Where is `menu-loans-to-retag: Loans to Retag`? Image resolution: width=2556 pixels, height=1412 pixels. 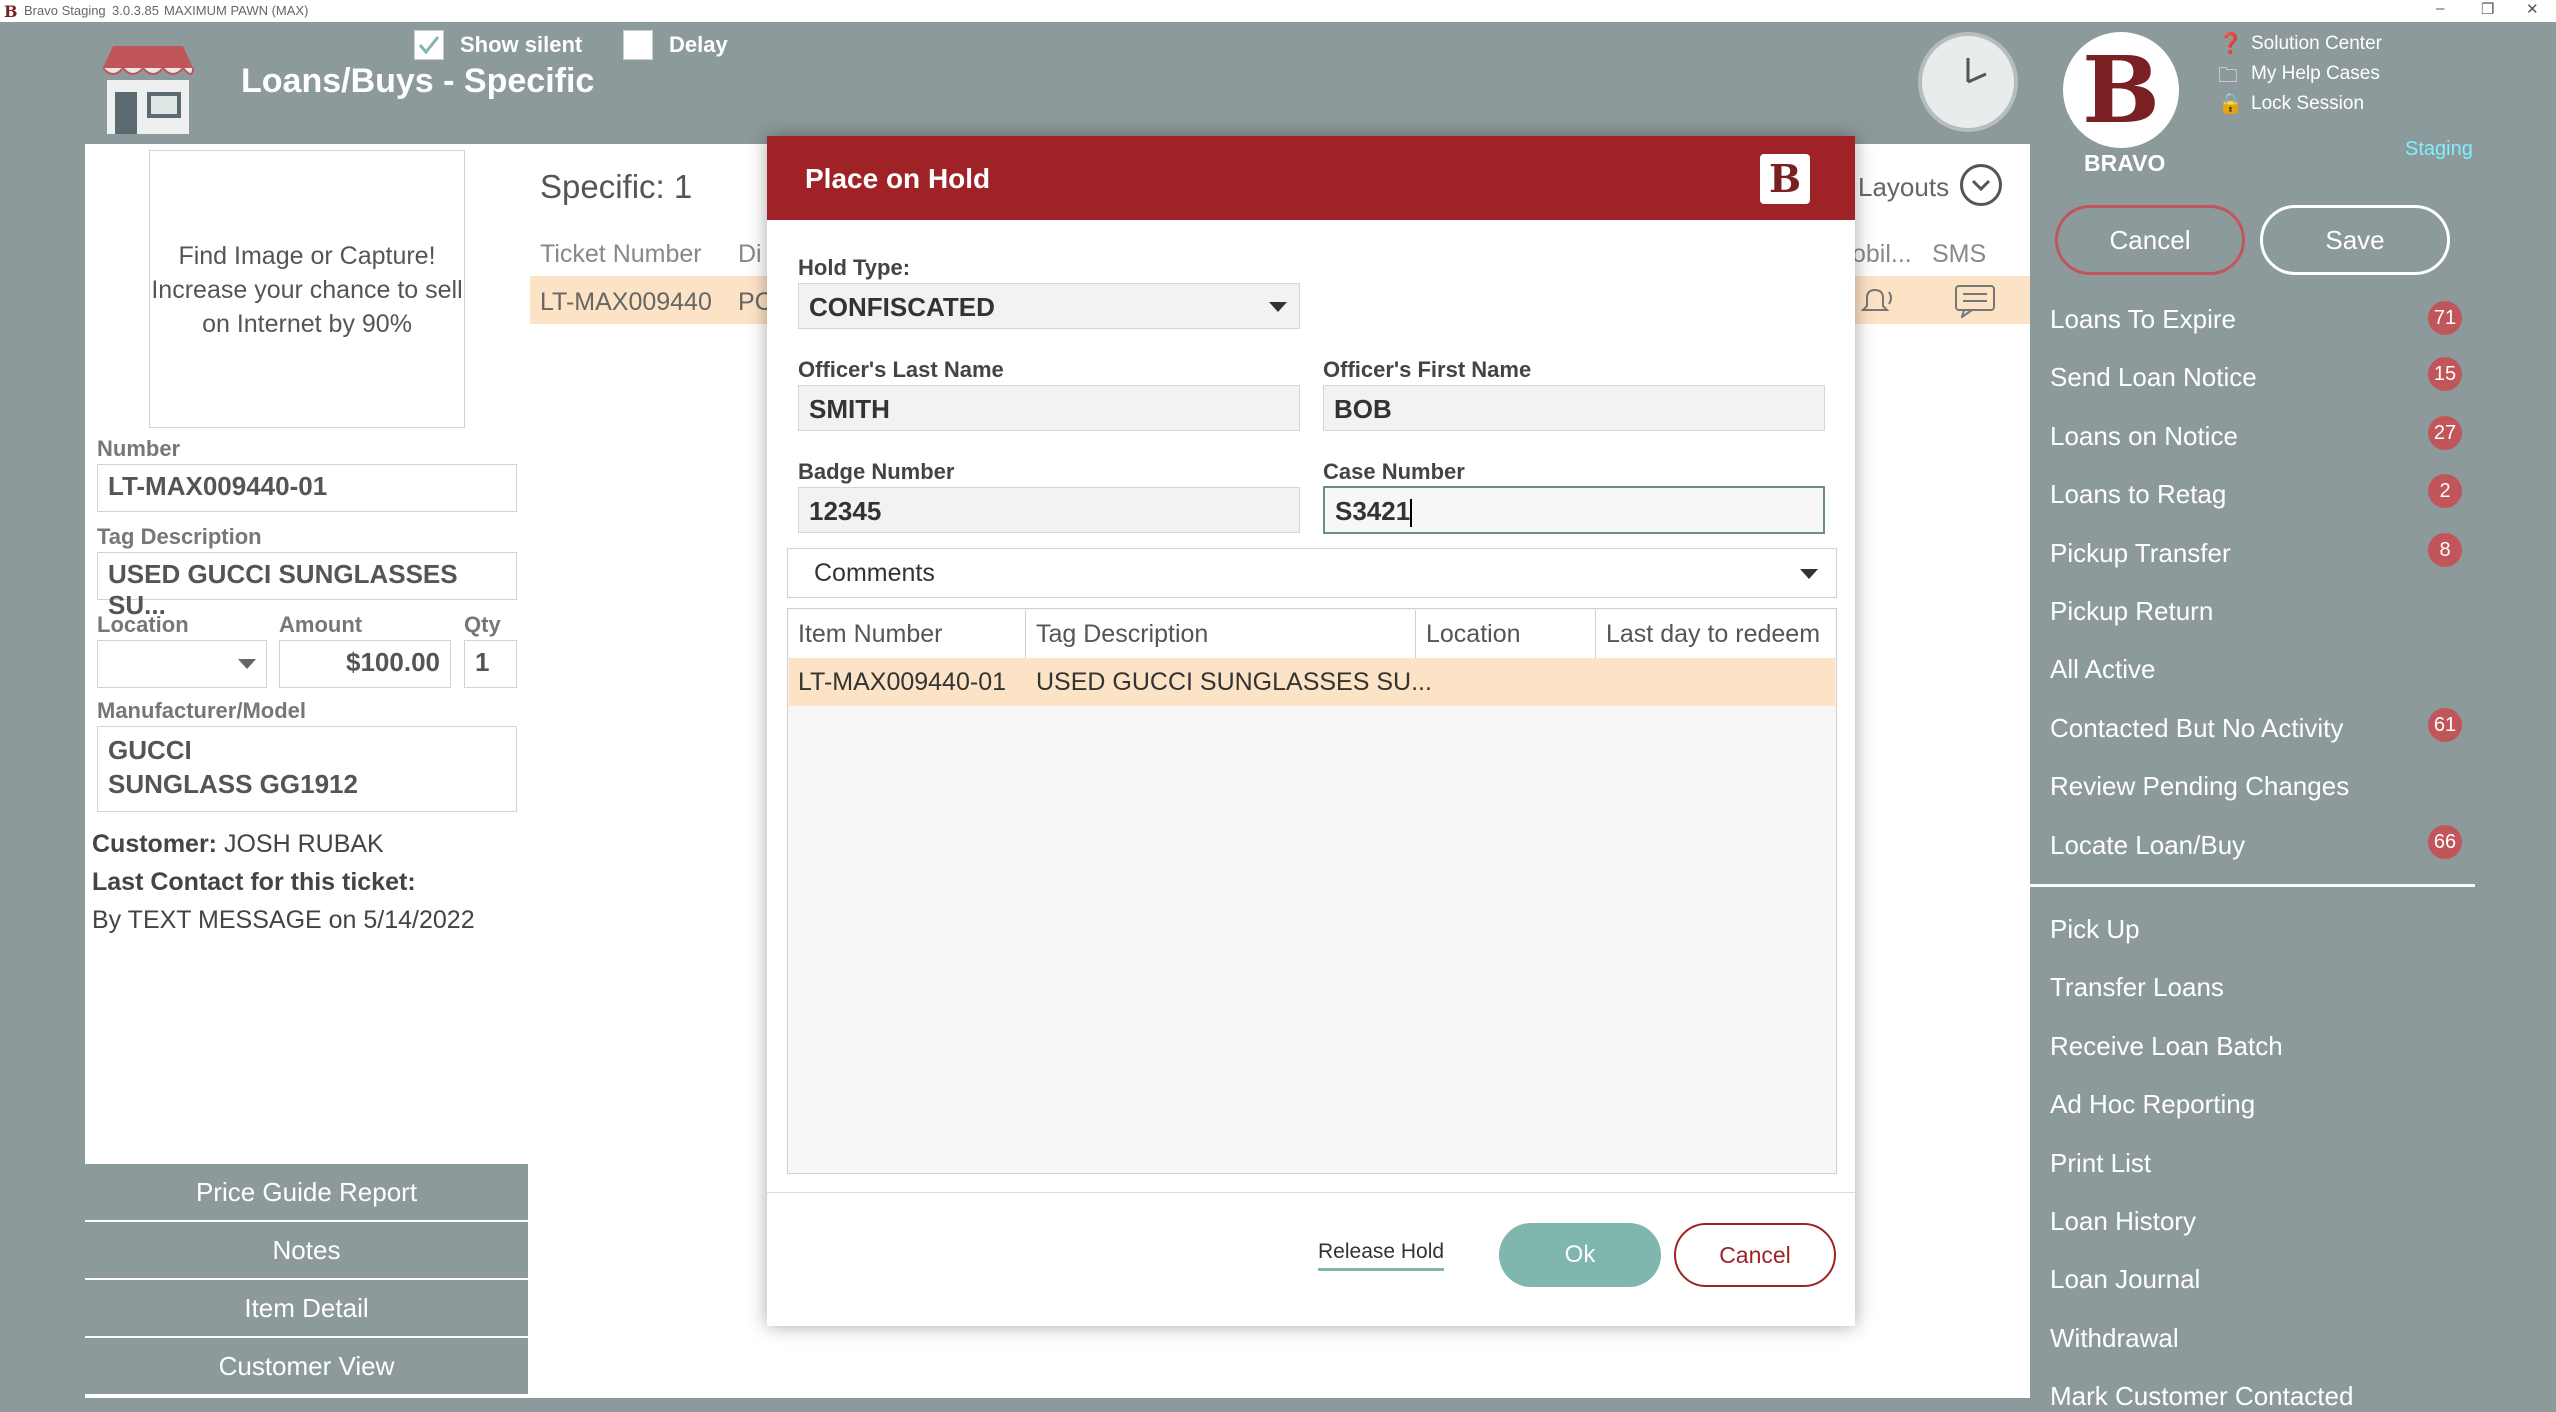 menu-loans-to-retag: Loans to Retag is located at coordinates (2138, 494).